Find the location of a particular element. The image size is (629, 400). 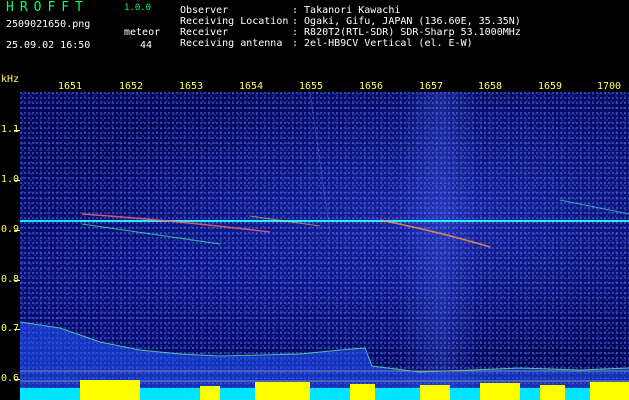

meteor-count: 44 is located at coordinates (146, 45).